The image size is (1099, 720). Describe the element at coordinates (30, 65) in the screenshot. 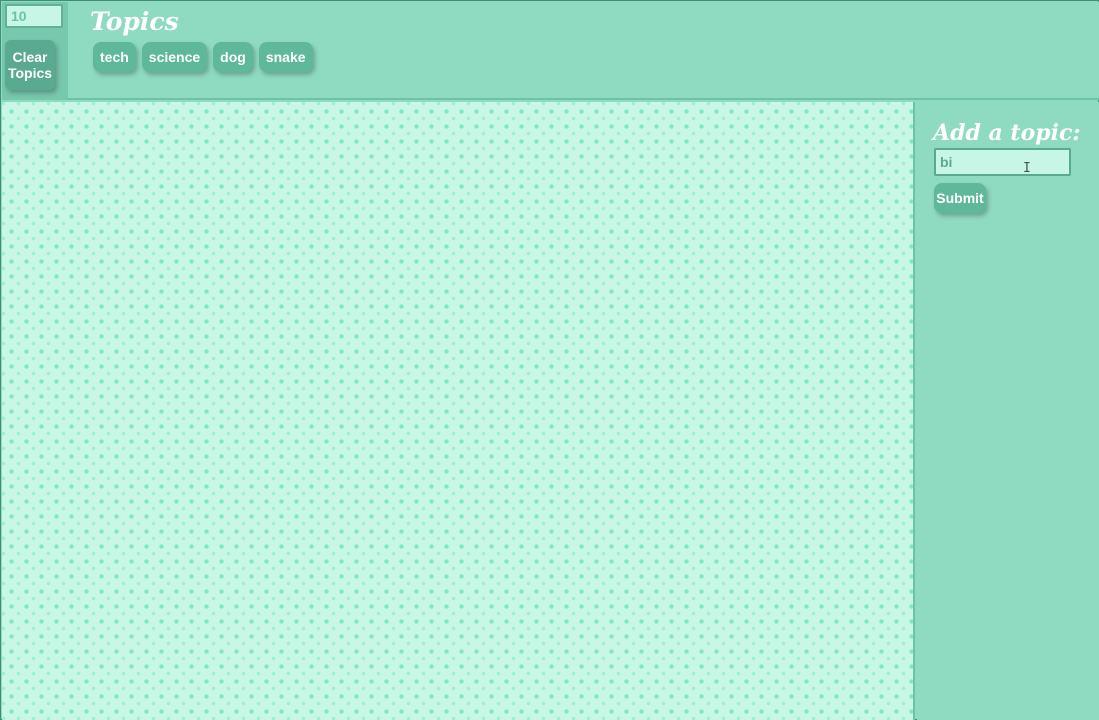

I see `clear-topics-button: Clear Topics` at that location.